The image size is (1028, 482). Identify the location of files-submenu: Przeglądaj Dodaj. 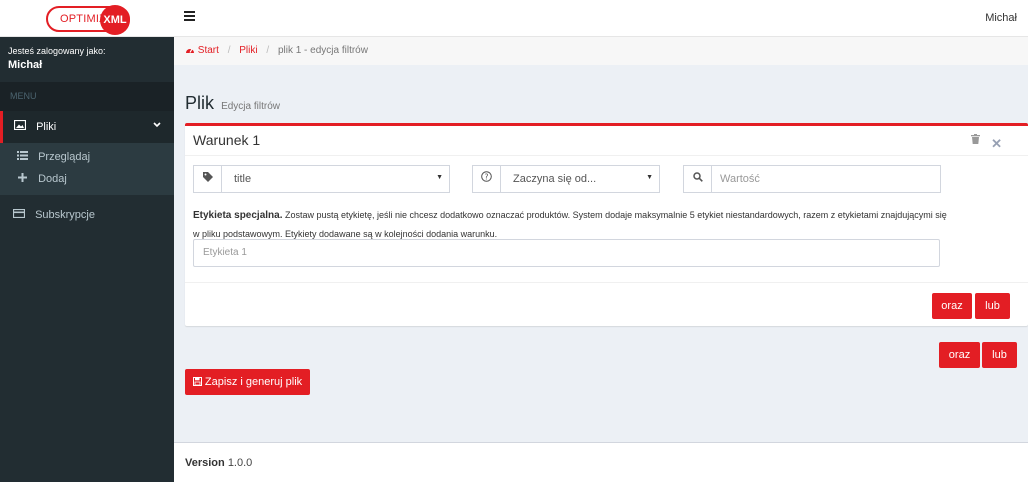
(87, 169).